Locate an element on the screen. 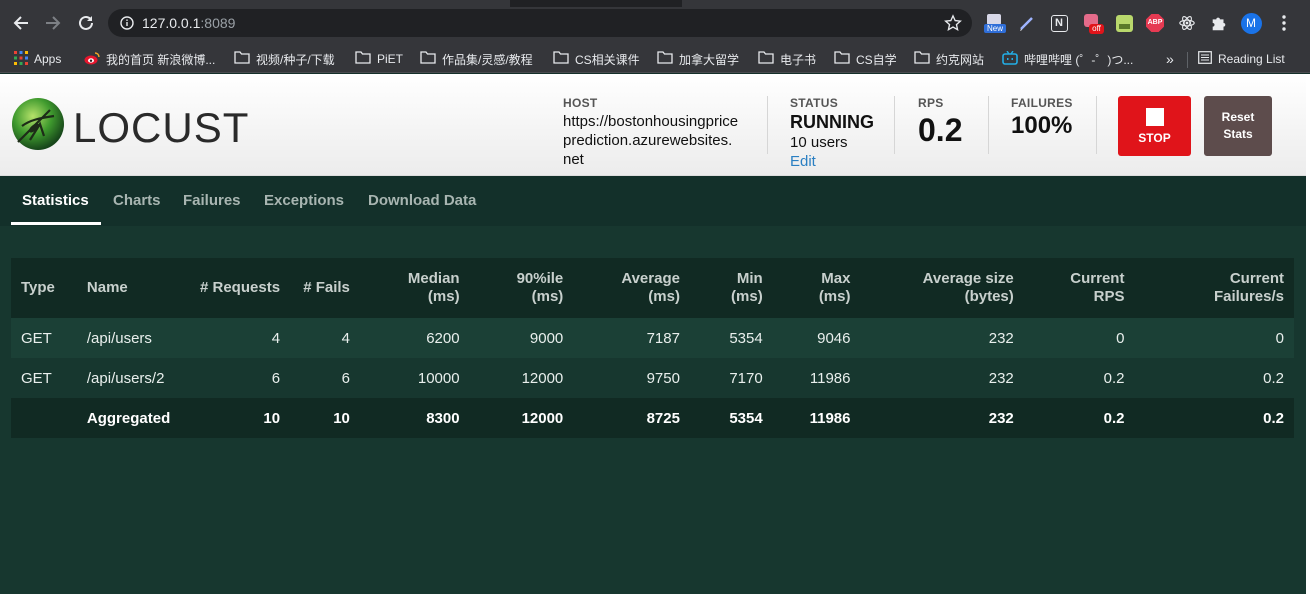 The image size is (1310, 594). col-header: Name is located at coordinates (128, 288).